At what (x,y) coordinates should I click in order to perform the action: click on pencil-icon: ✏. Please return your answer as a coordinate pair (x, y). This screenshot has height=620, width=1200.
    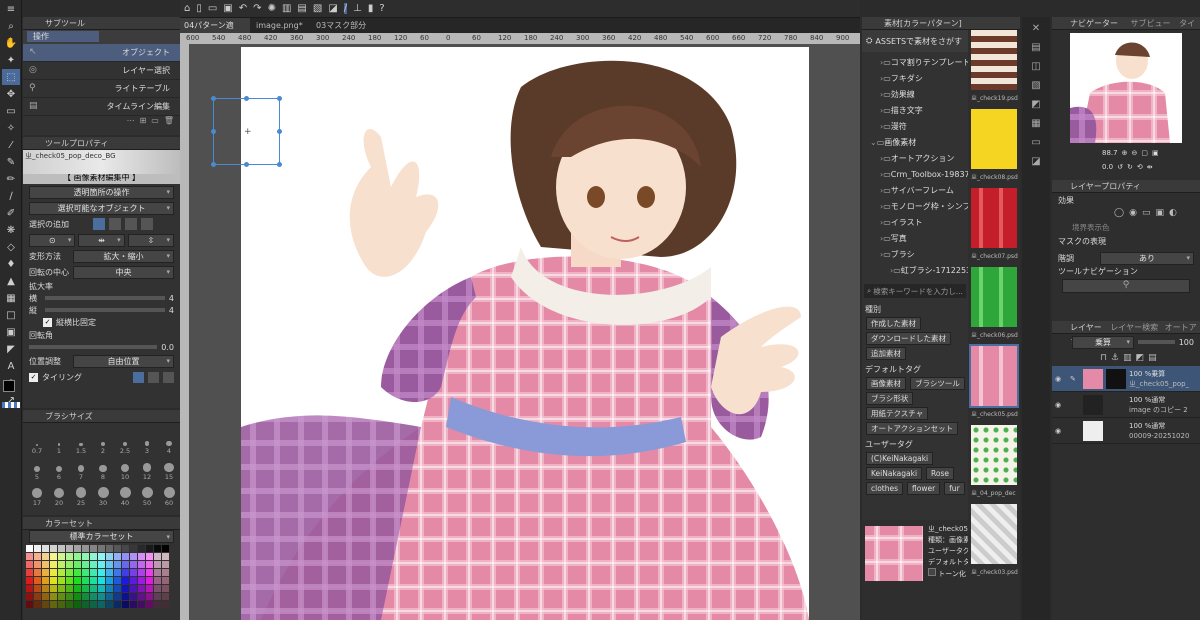
    Looking at the image, I should click on (11, 179).